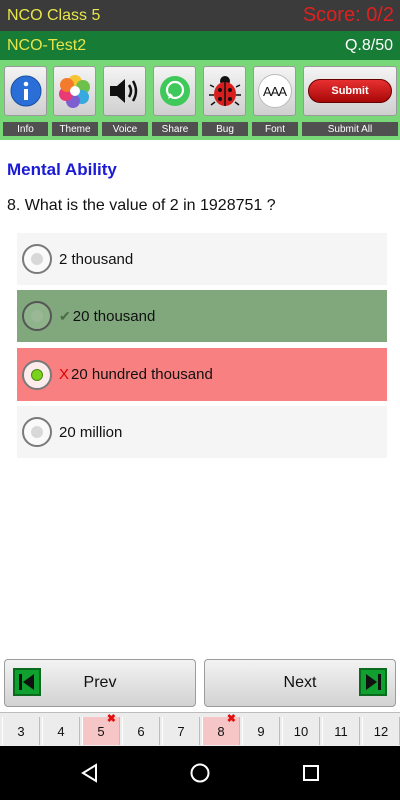 Image resolution: width=400 pixels, height=800 pixels. I want to click on voice-button, so click(124, 91).